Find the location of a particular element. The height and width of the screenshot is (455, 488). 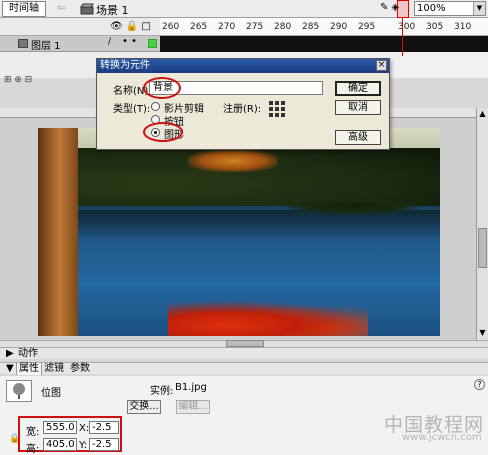

scene-label: 场景 1 is located at coordinates (112, 10).